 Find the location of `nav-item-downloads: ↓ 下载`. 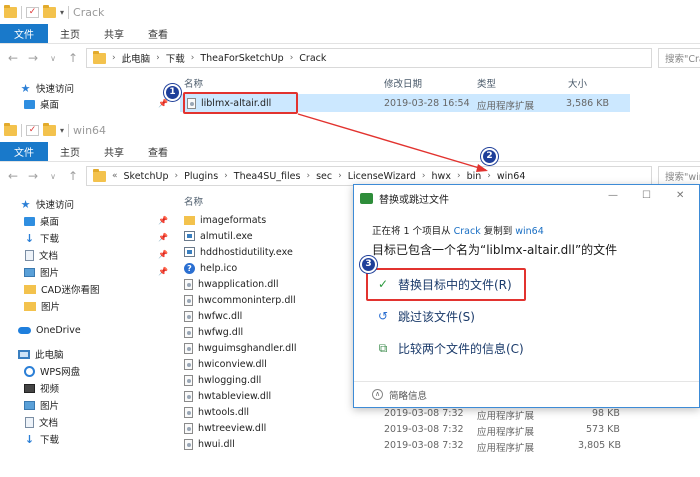

nav-item-downloads: ↓ 下载 is located at coordinates (41, 238).